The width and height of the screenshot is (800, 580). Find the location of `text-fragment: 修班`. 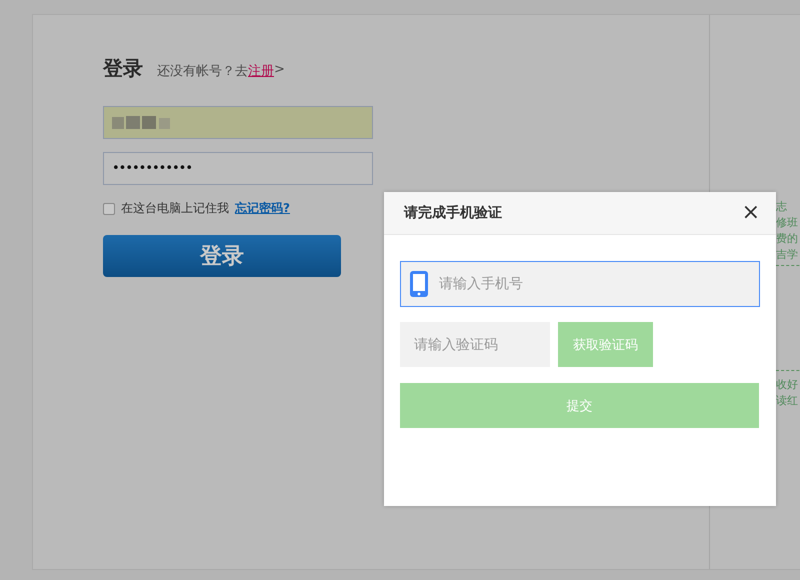

text-fragment: 修班 is located at coordinates (787, 223).